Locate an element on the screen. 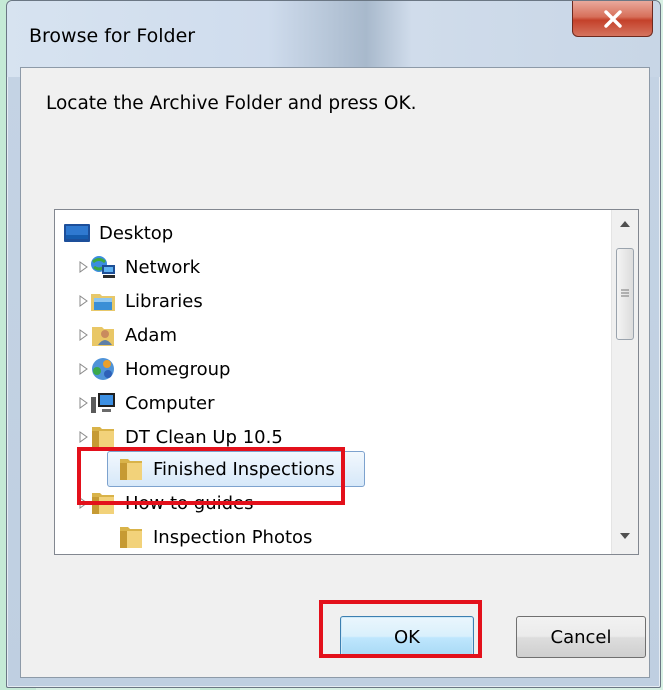  libraries-icon is located at coordinates (103, 302).